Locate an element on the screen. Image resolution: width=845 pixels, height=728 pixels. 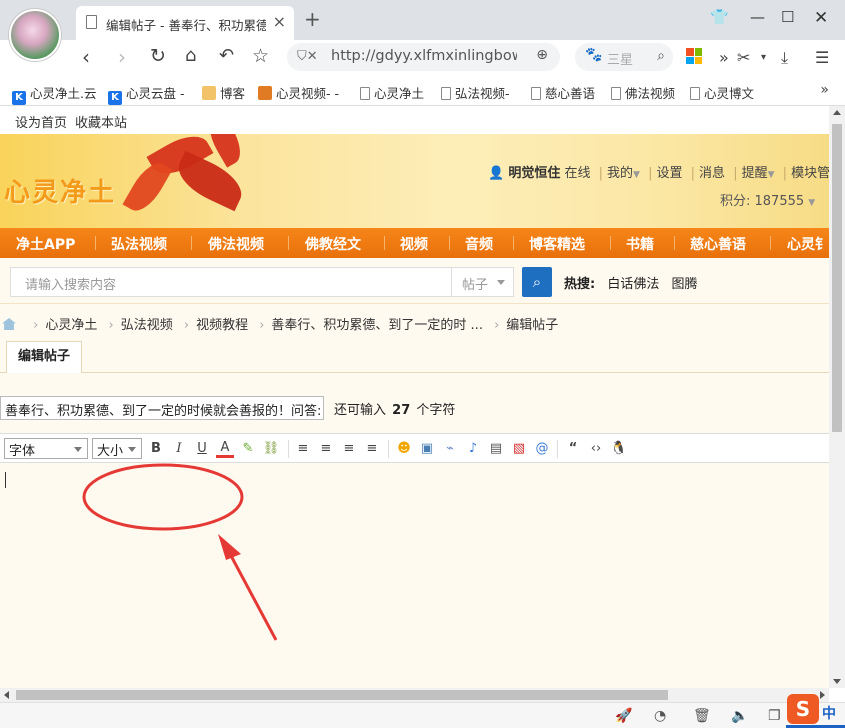
scroll-right-icon is located at coordinates (822, 695).